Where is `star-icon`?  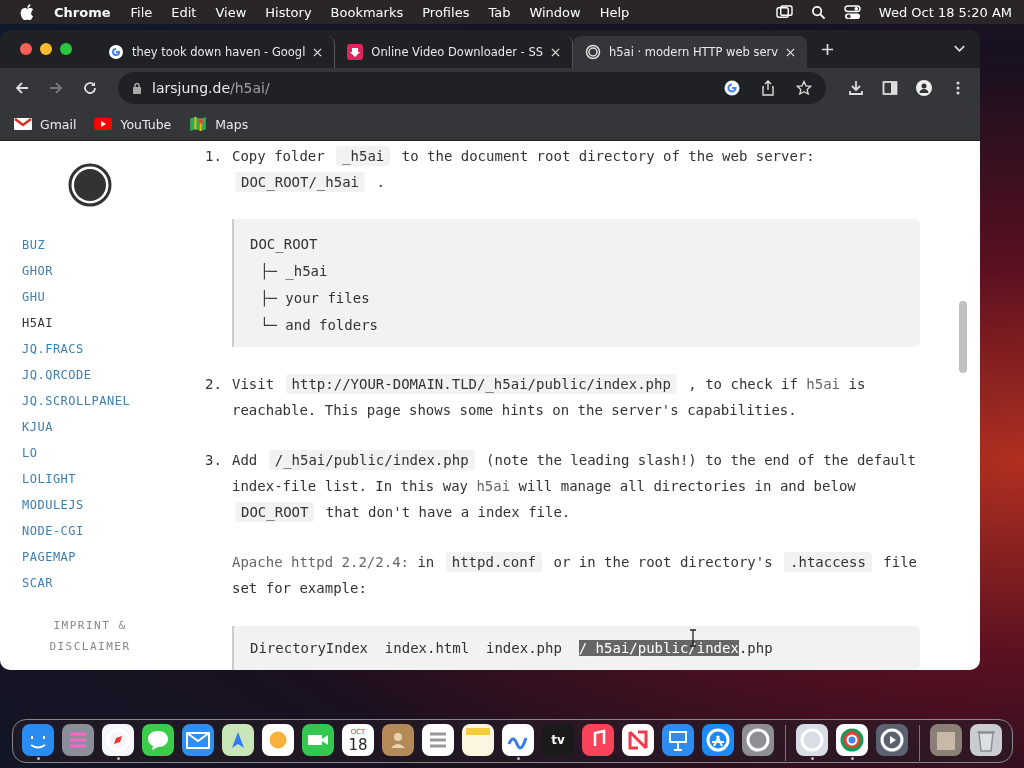 star-icon is located at coordinates (804, 88).